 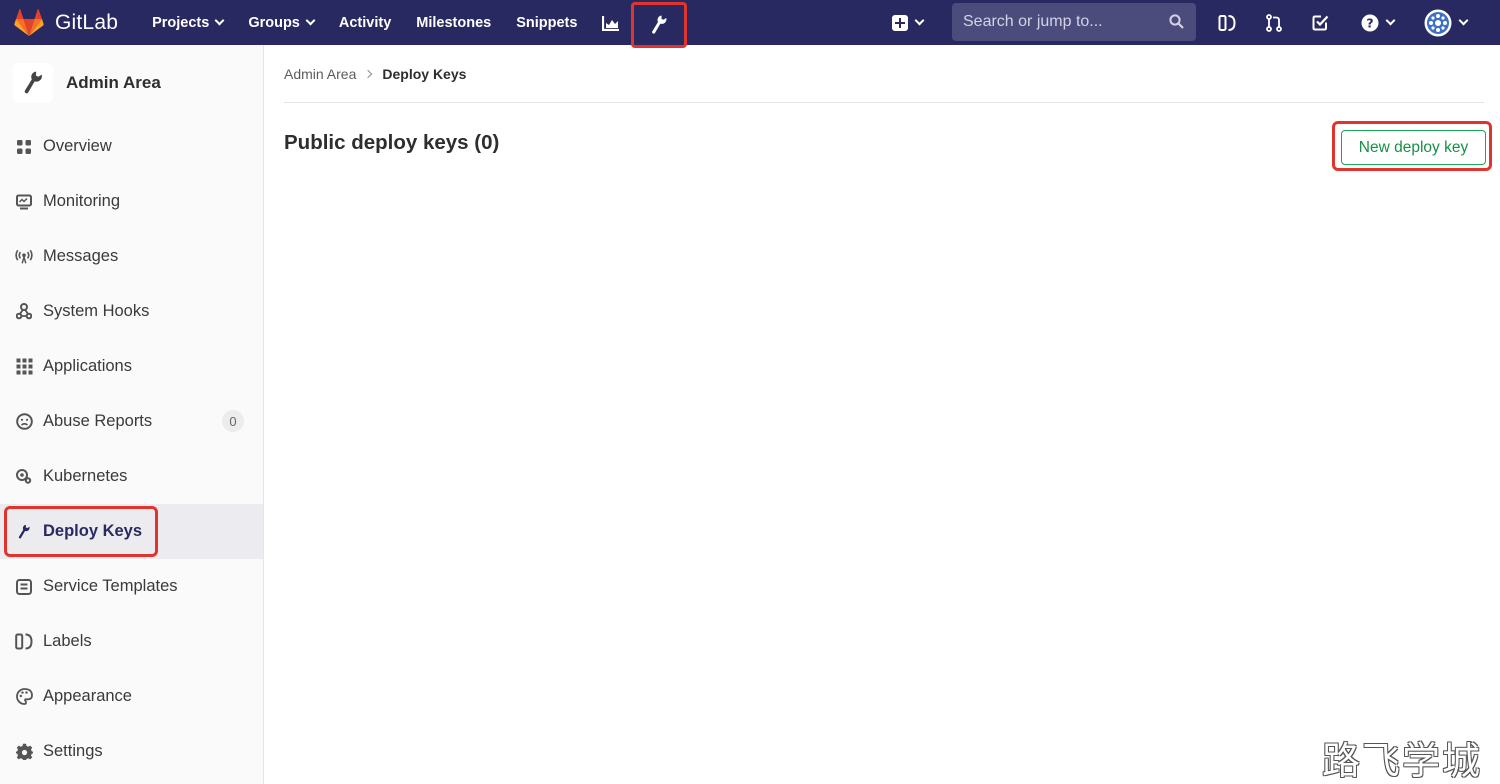 I want to click on new-deploy-key-button: New deploy key, so click(x=1413, y=147).